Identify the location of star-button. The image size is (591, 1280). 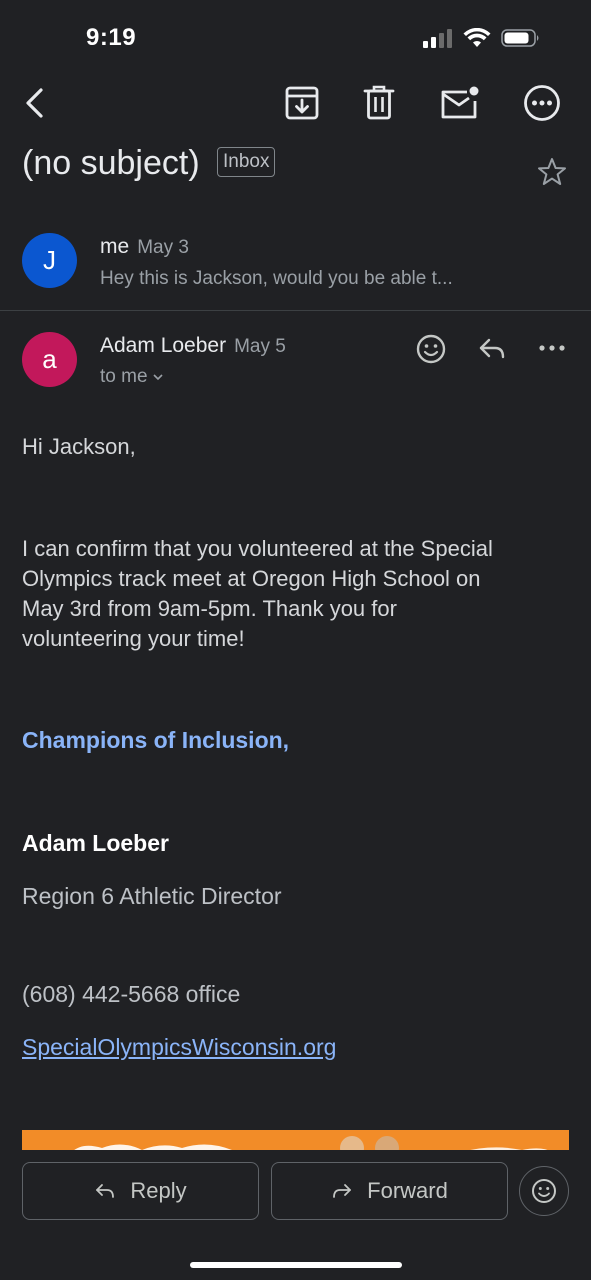
(552, 174).